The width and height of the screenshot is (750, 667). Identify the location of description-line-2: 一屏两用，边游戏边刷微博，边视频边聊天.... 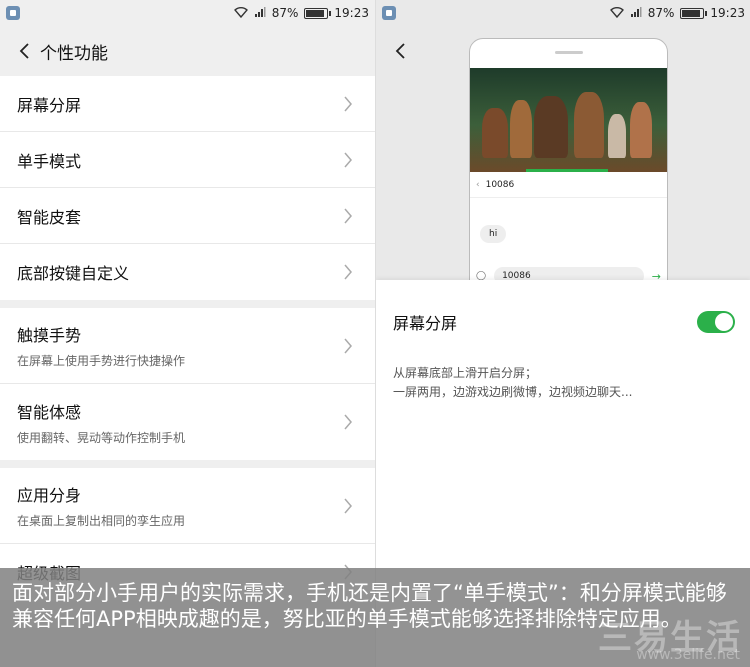
(513, 392).